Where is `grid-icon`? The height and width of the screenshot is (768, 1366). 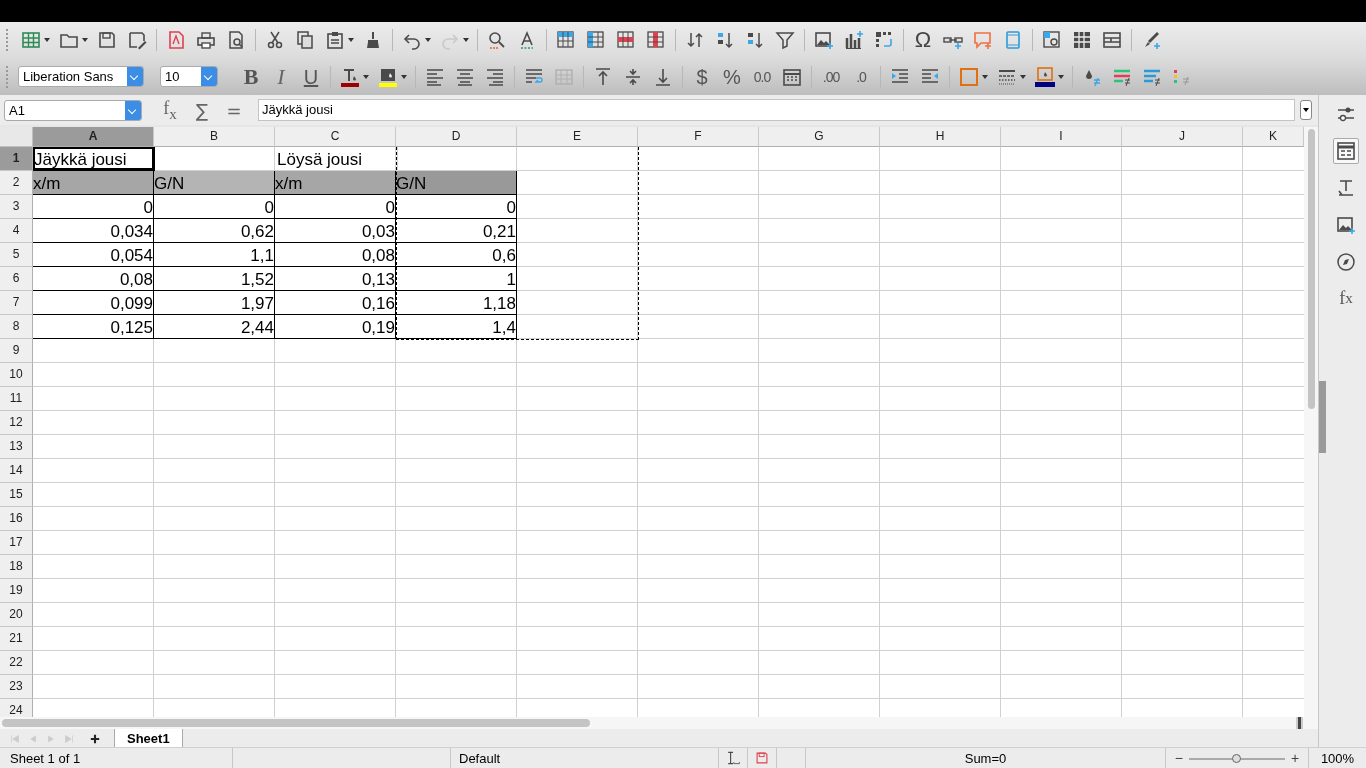
grid-icon is located at coordinates (1082, 40).